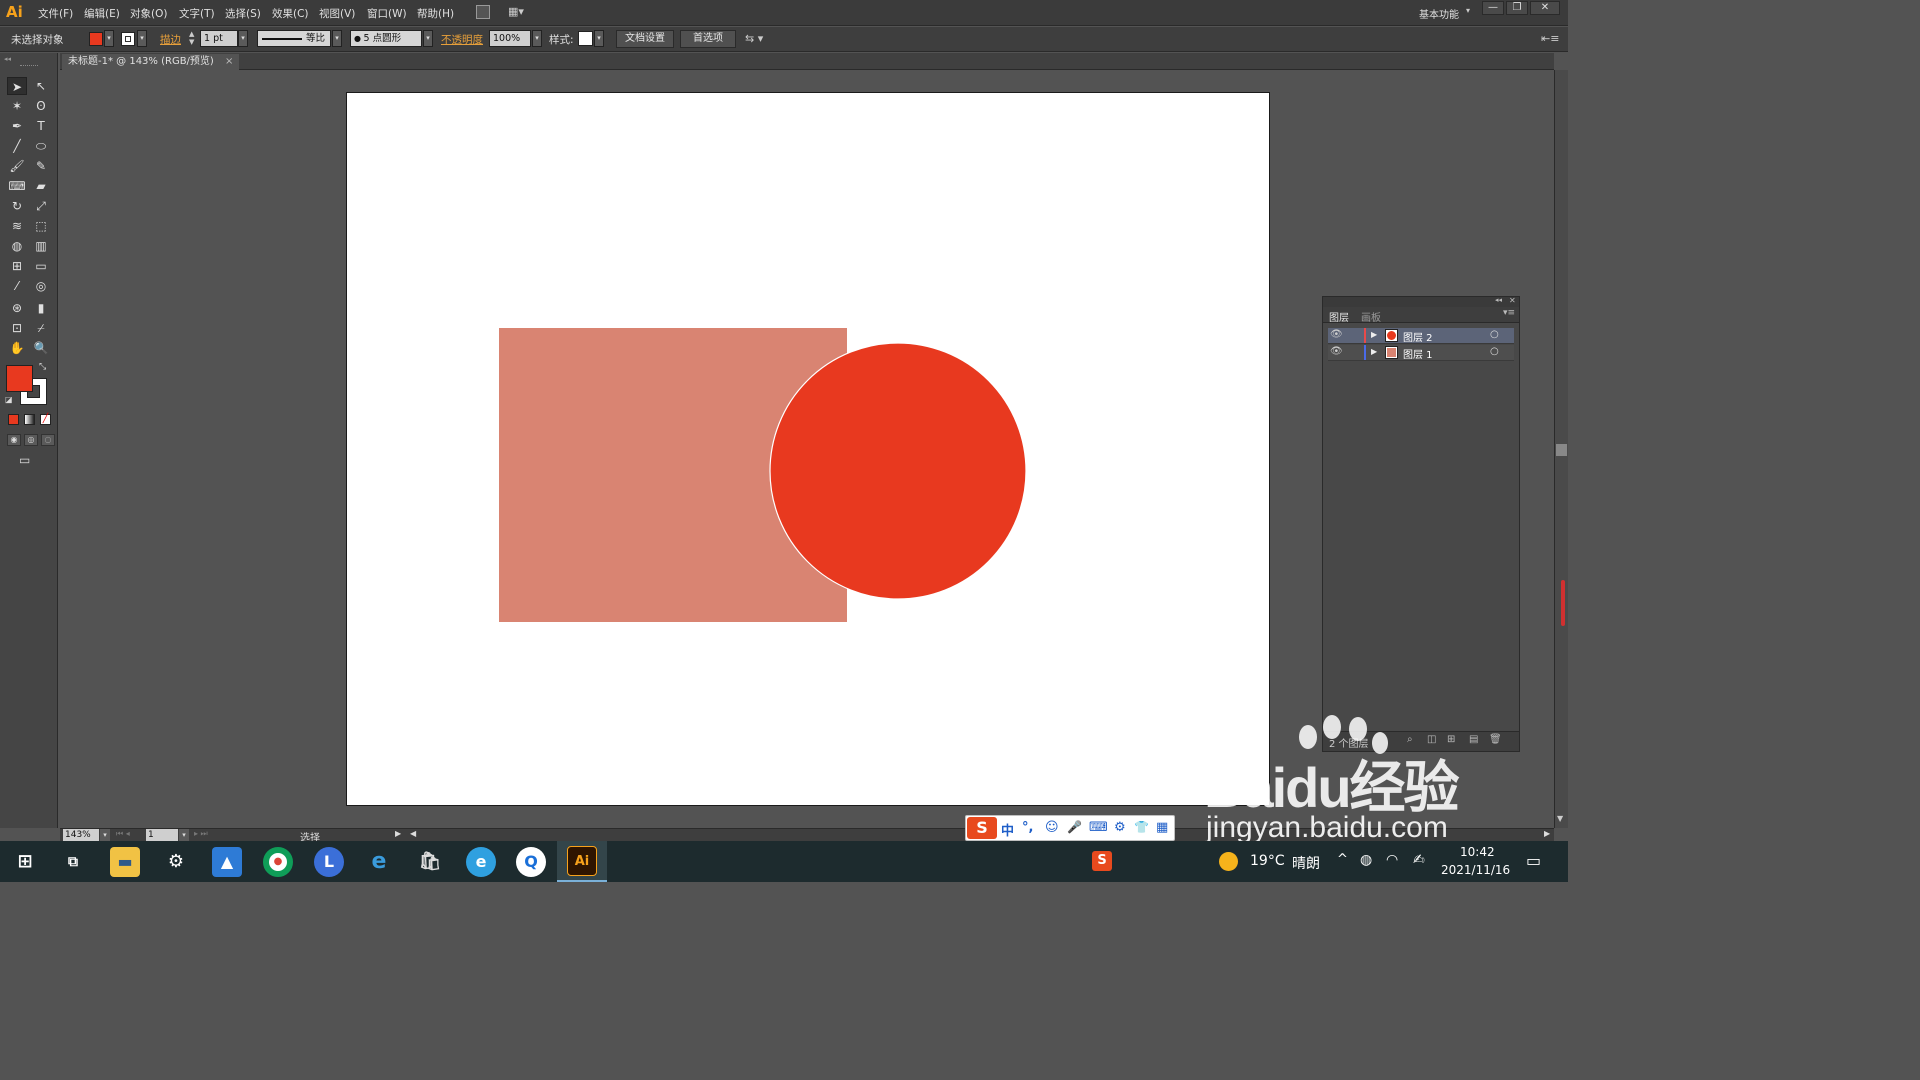 The height and width of the screenshot is (1080, 1920). I want to click on eyedropper-tool-icon: ⁄, so click(17, 286).